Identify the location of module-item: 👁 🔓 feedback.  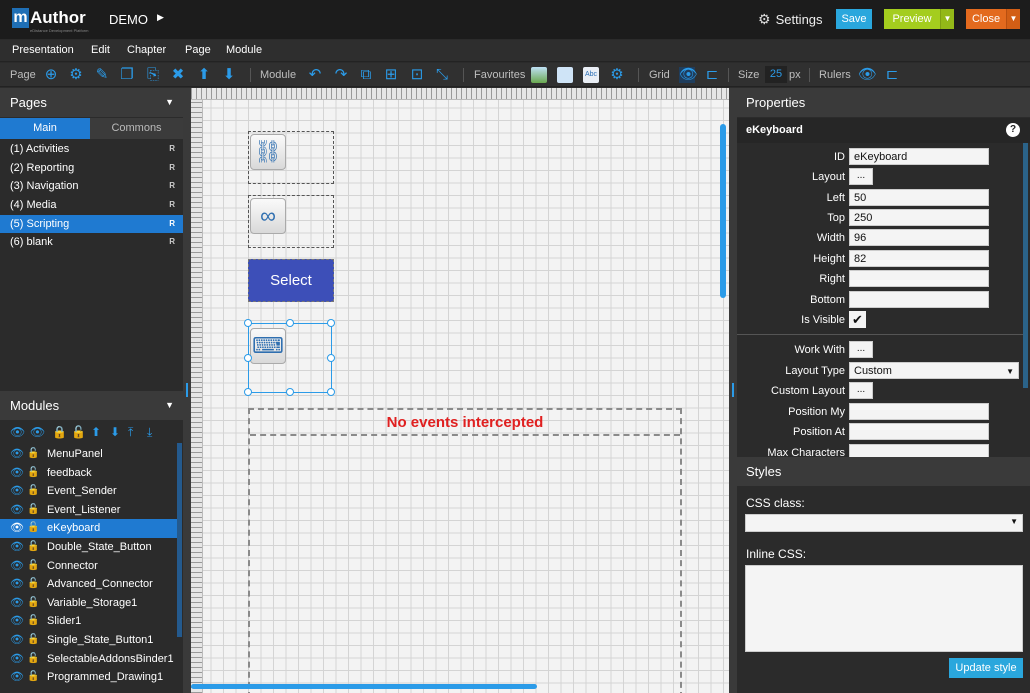
(88, 473).